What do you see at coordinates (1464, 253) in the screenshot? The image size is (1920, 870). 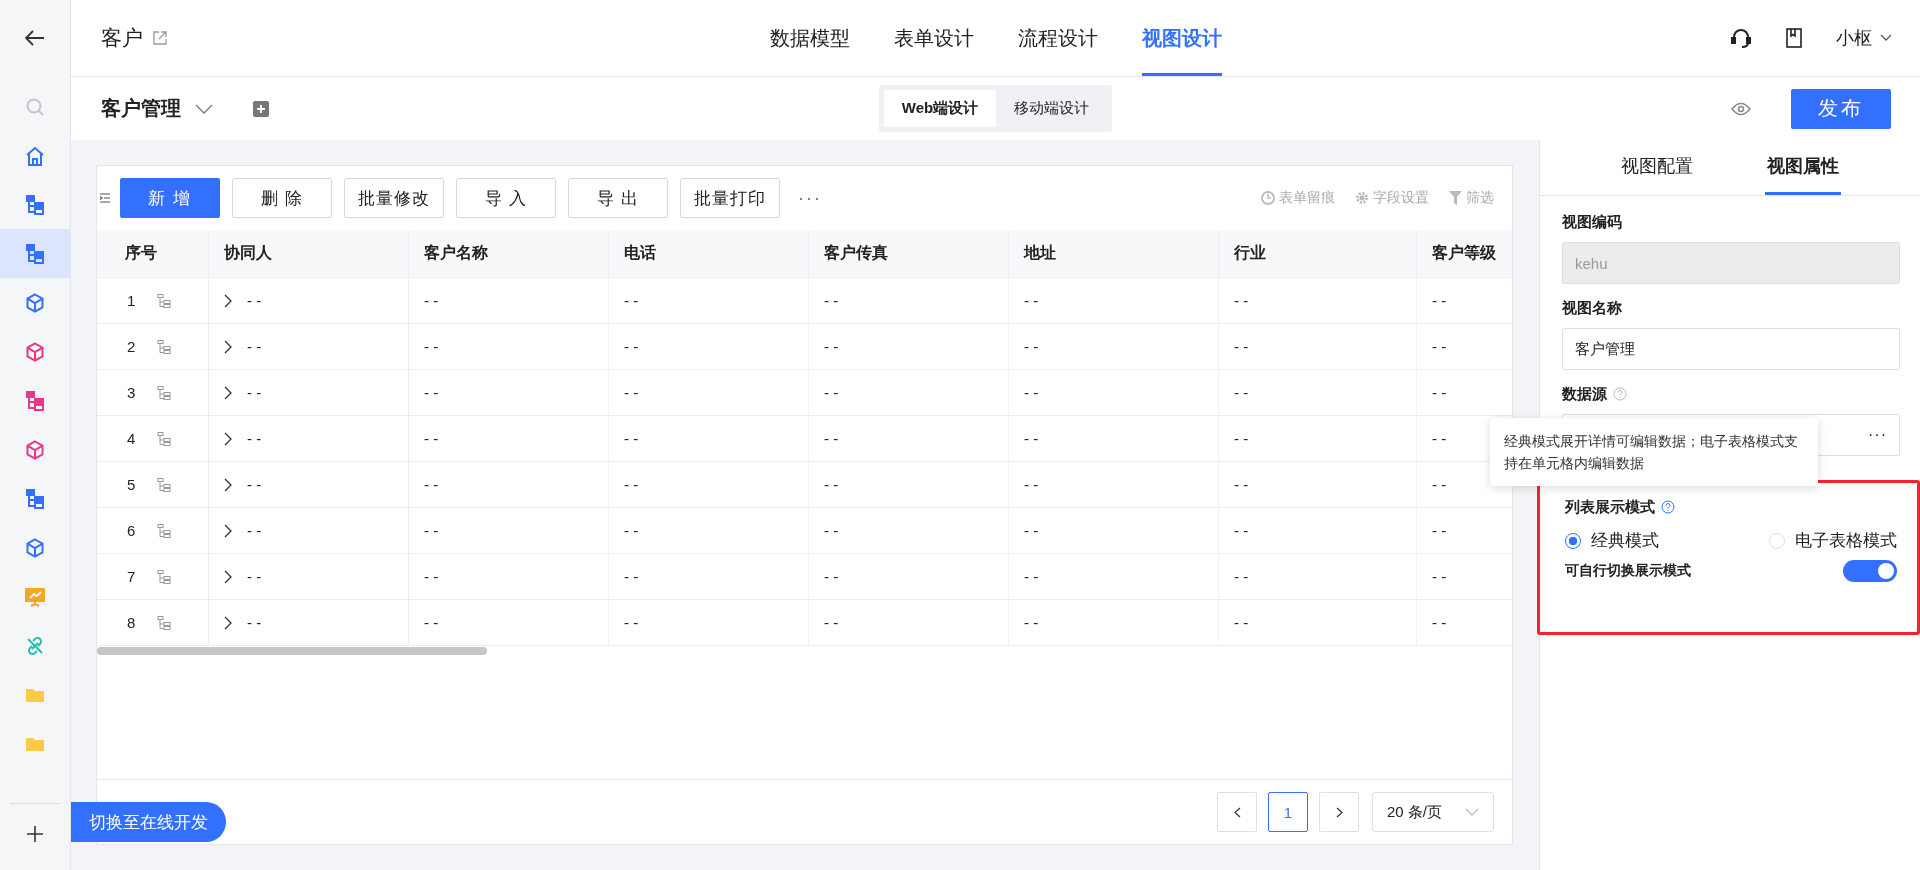 I see `column-header: 客户等级` at bounding box center [1464, 253].